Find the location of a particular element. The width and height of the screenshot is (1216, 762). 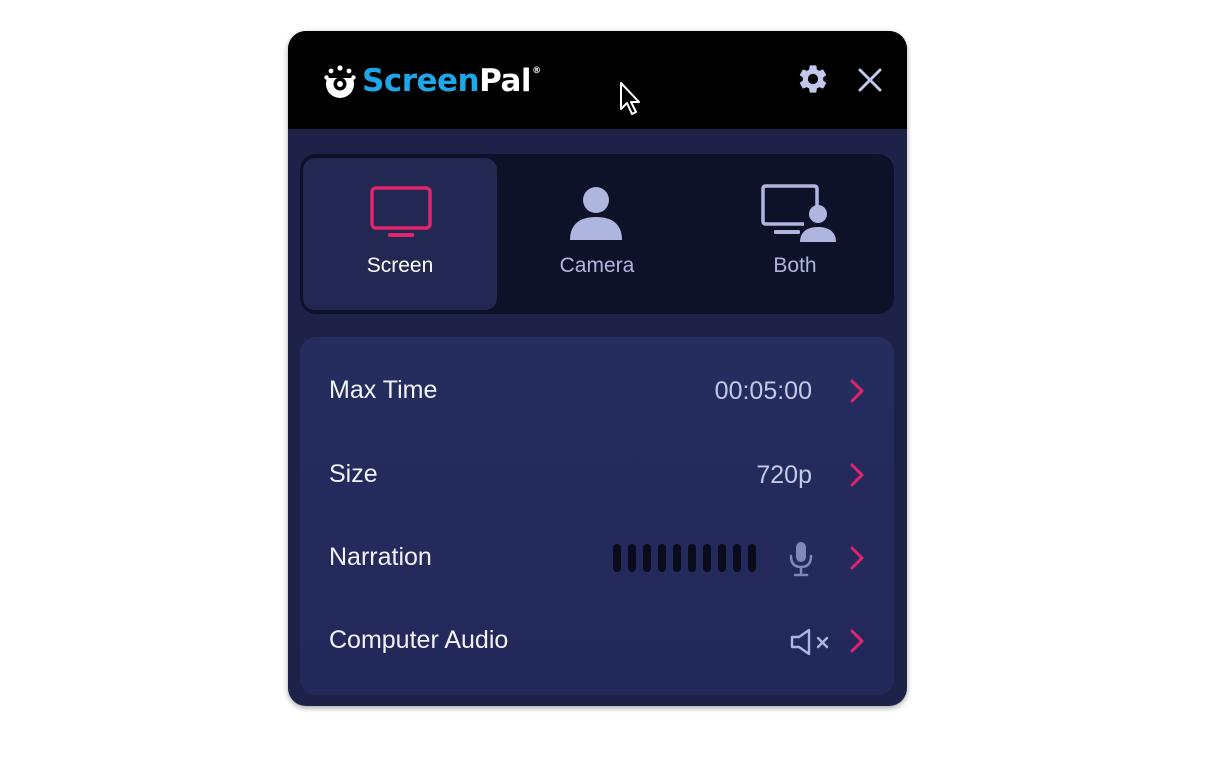

mode-both-label: Both is located at coordinates (795, 265).